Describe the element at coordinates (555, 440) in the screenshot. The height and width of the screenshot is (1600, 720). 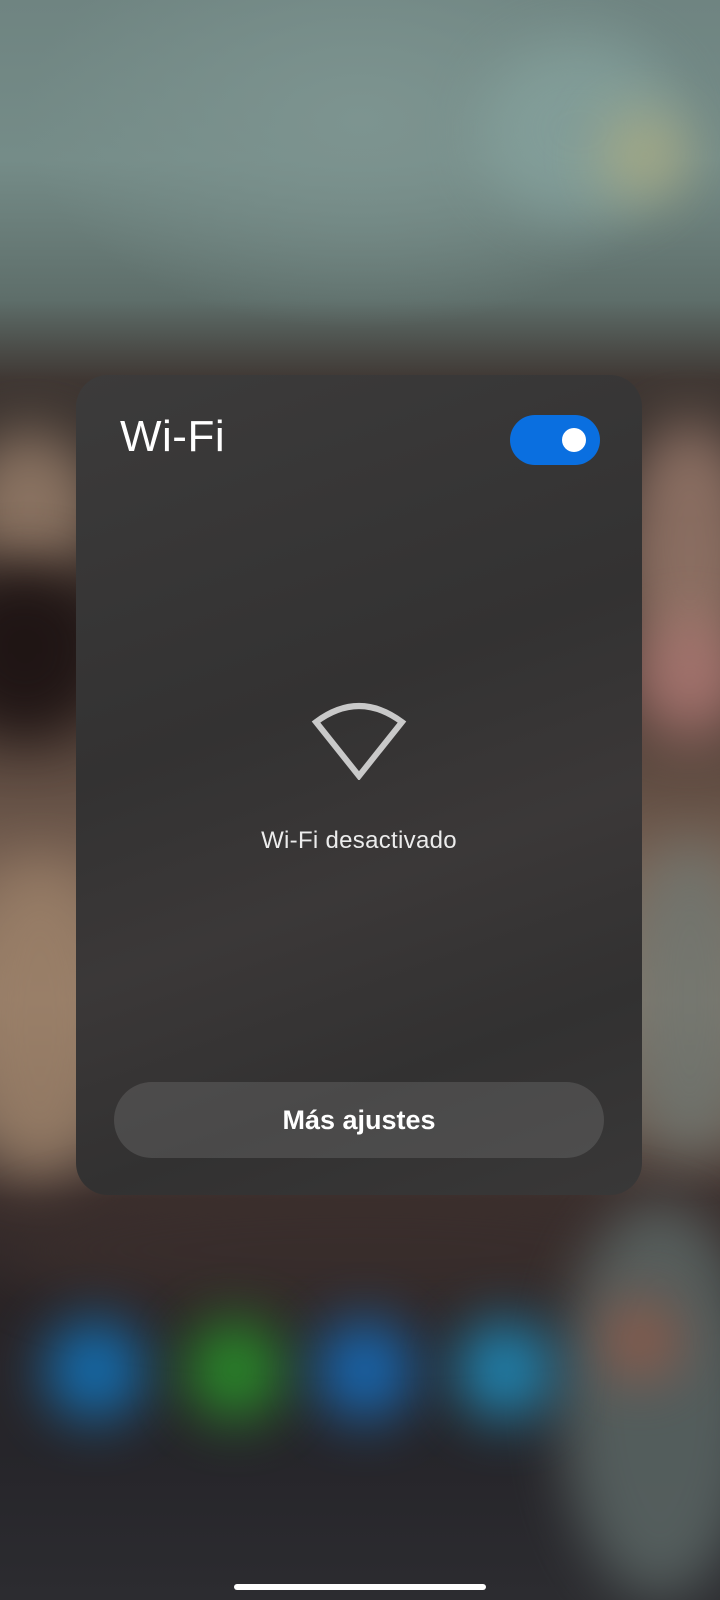
I see `wifi-toggle` at that location.